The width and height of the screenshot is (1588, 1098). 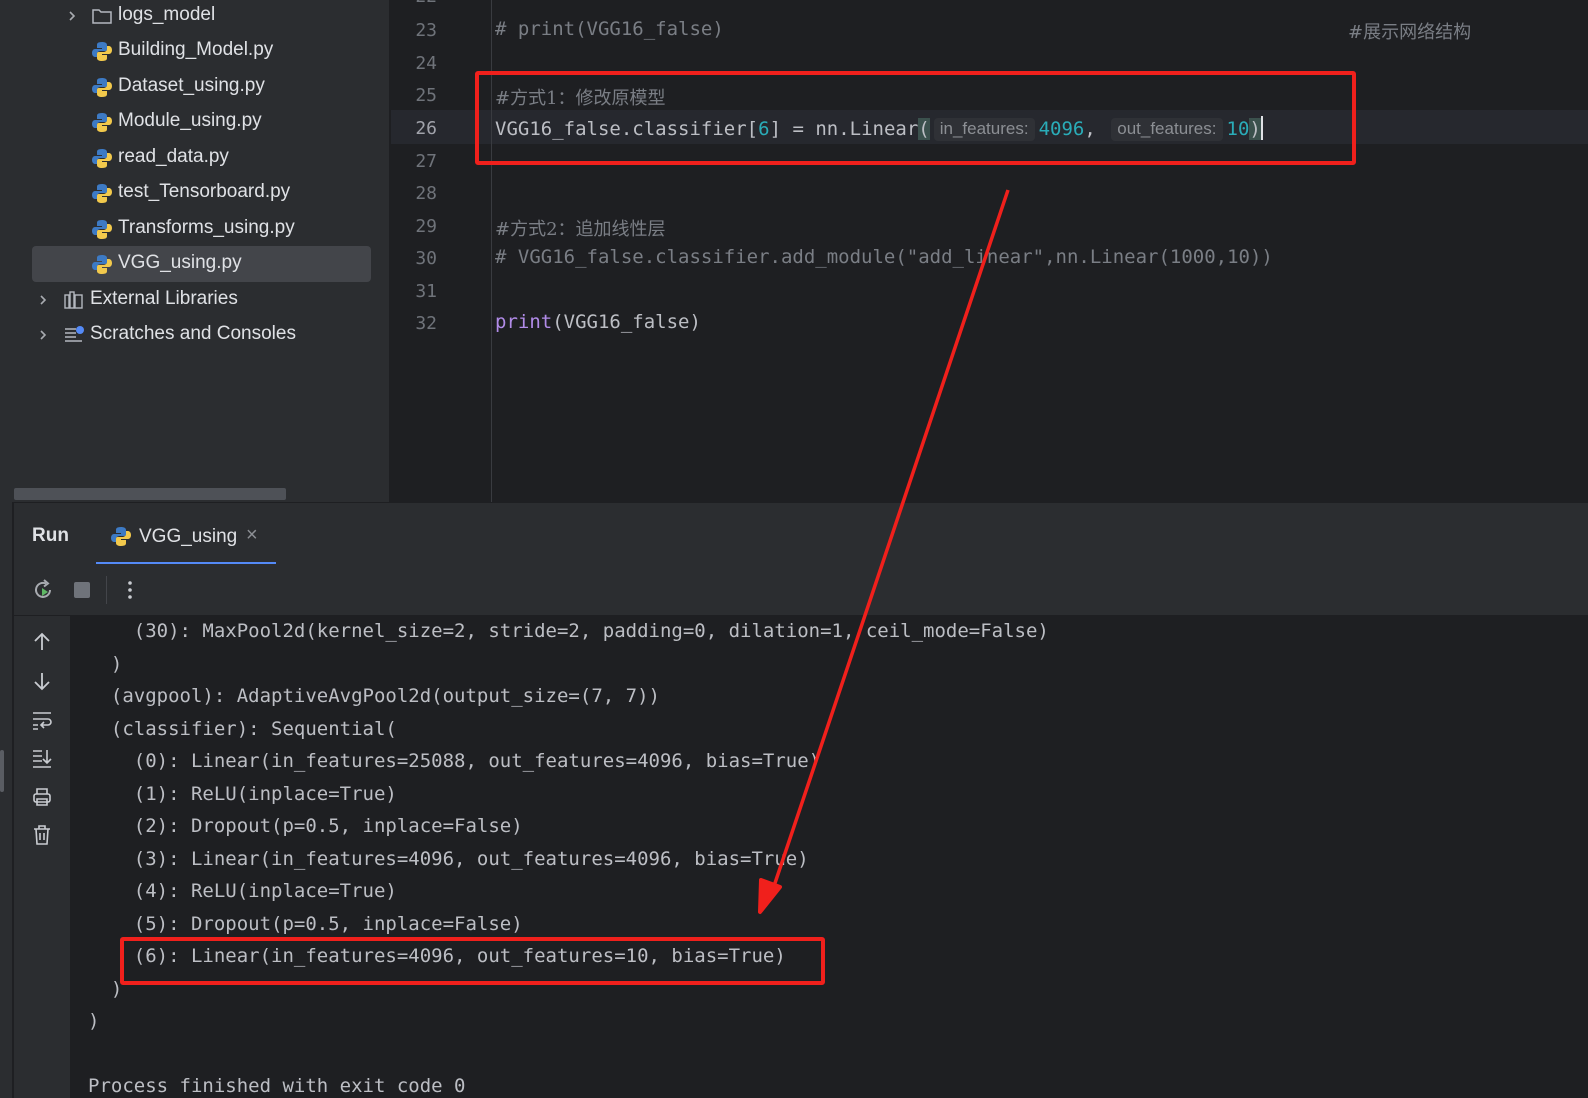 What do you see at coordinates (206, 227) in the screenshot?
I see `tree-item-label: Transforms_using.py` at bounding box center [206, 227].